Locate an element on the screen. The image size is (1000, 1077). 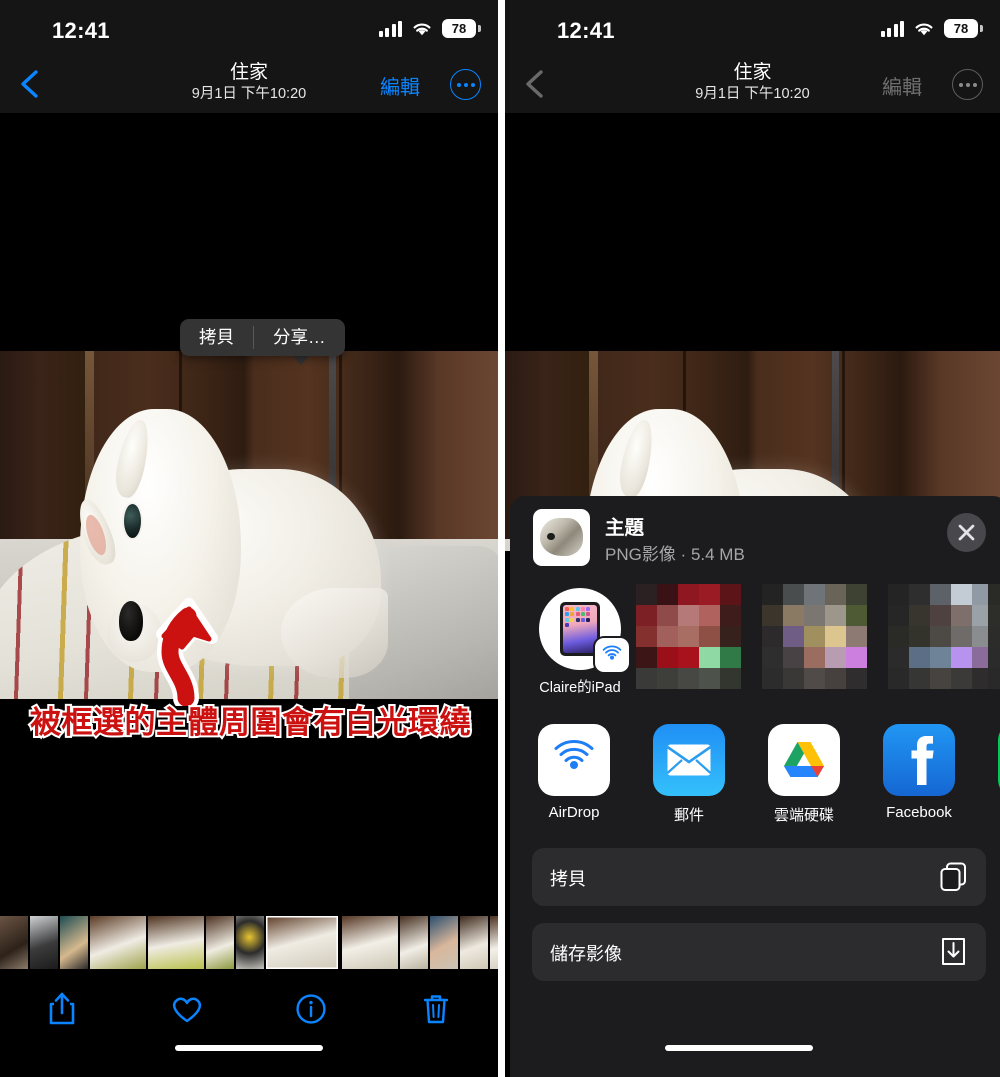
share-app-label: 郵件 is located at coordinates (688, 815).